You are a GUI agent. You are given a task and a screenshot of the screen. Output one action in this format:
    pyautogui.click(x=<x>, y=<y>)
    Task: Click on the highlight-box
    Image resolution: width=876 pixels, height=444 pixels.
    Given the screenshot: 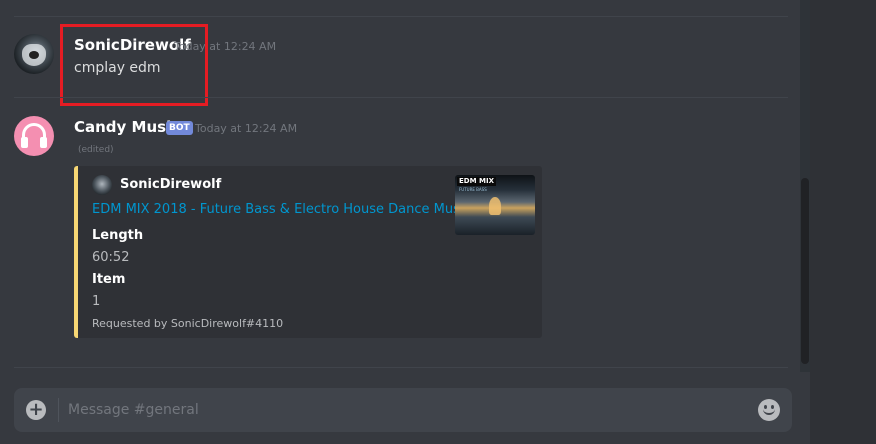 What is the action you would take?
    pyautogui.click(x=134, y=65)
    